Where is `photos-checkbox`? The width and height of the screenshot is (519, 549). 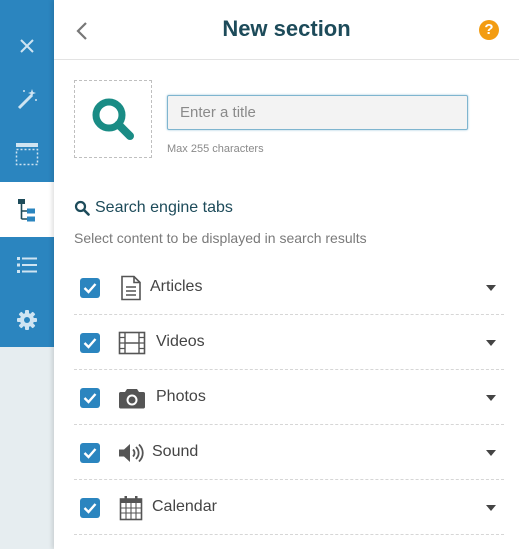 photos-checkbox is located at coordinates (90, 398).